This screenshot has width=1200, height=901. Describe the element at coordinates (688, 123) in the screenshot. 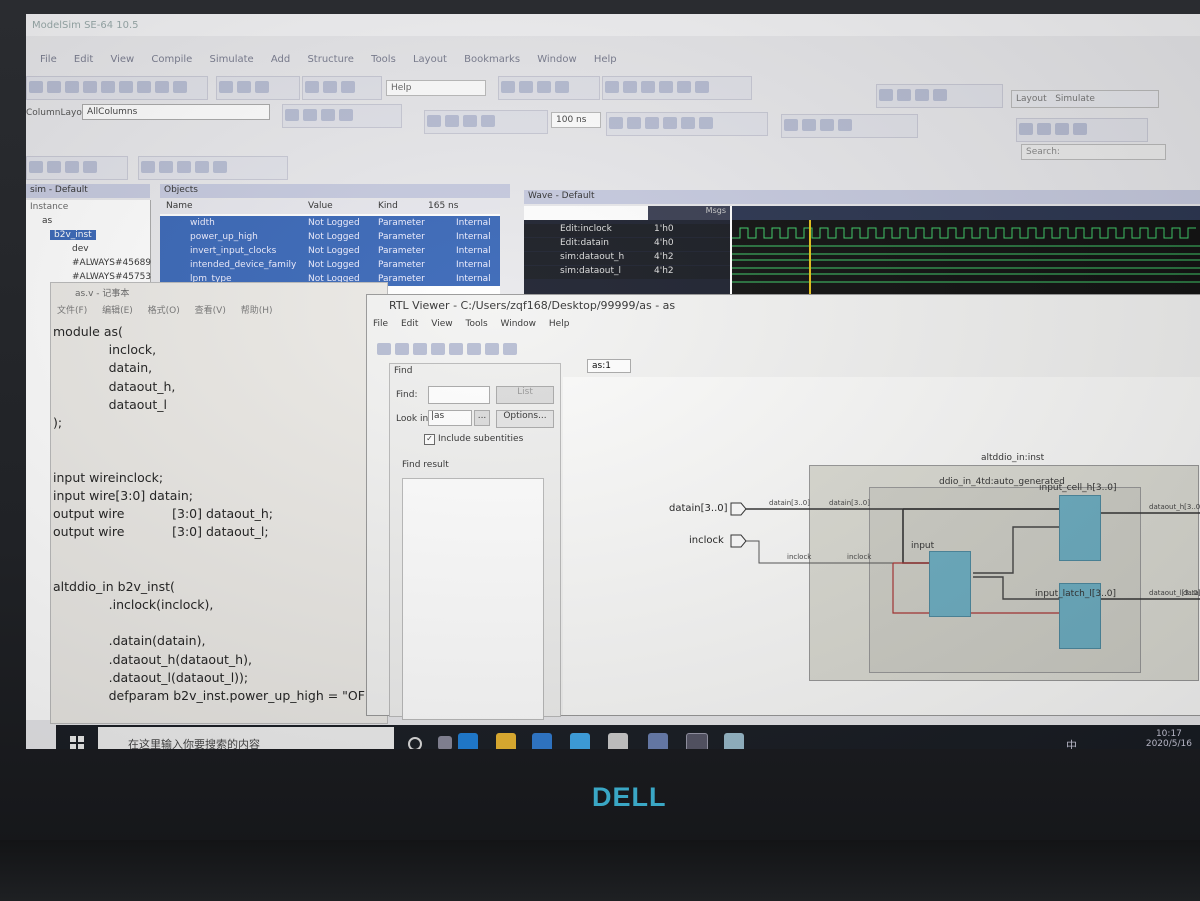

I see `stop-sim-icon` at that location.